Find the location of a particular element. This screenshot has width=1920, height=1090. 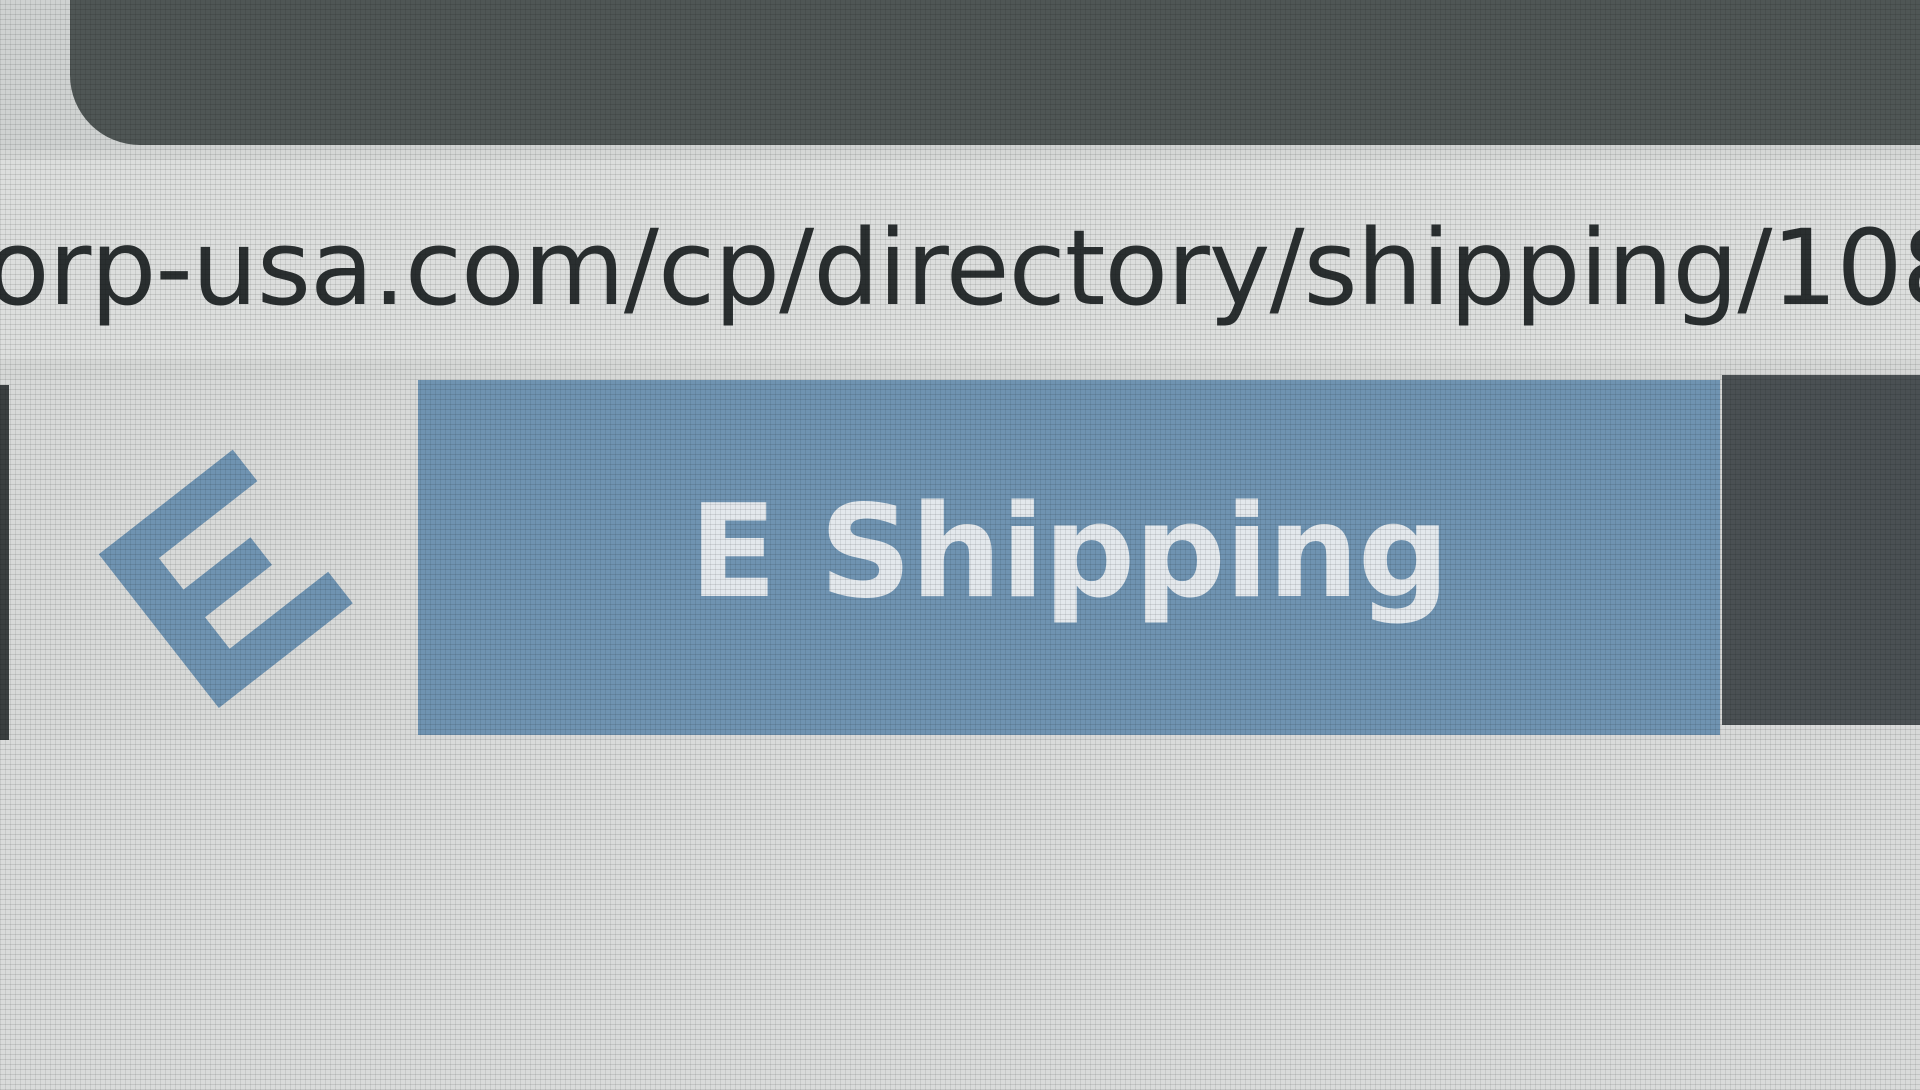

left-edge-bar is located at coordinates (4, 562).